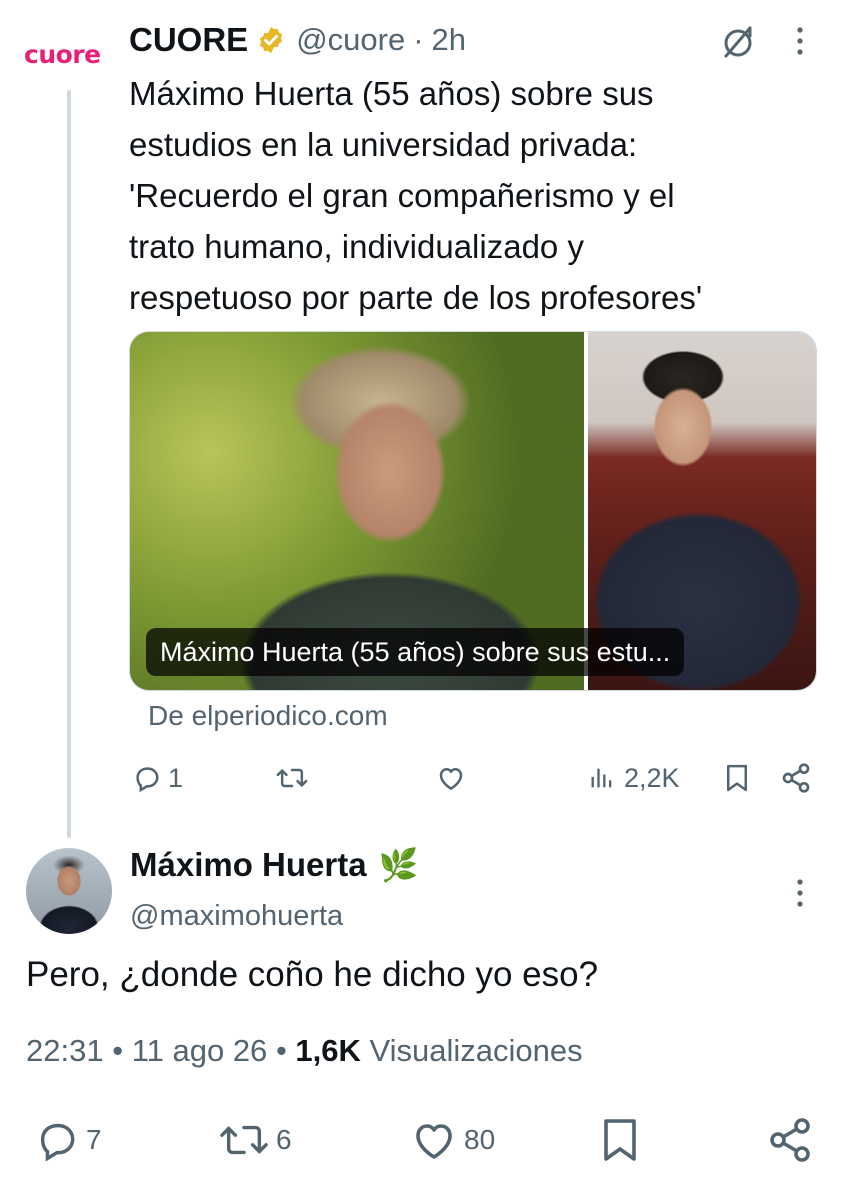  I want to click on tweet-text-line: trato humano, individualizado y, so click(356, 246).